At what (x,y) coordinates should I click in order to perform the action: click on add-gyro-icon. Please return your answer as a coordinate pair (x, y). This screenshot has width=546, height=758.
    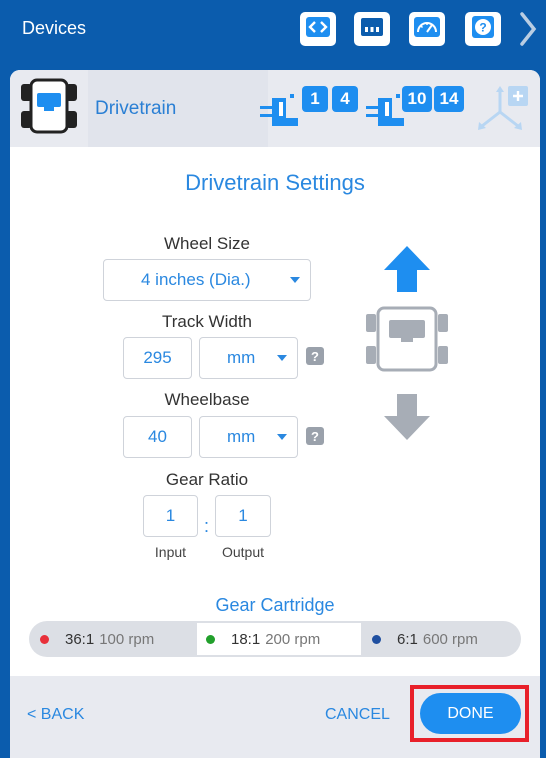
    Looking at the image, I should click on (504, 112).